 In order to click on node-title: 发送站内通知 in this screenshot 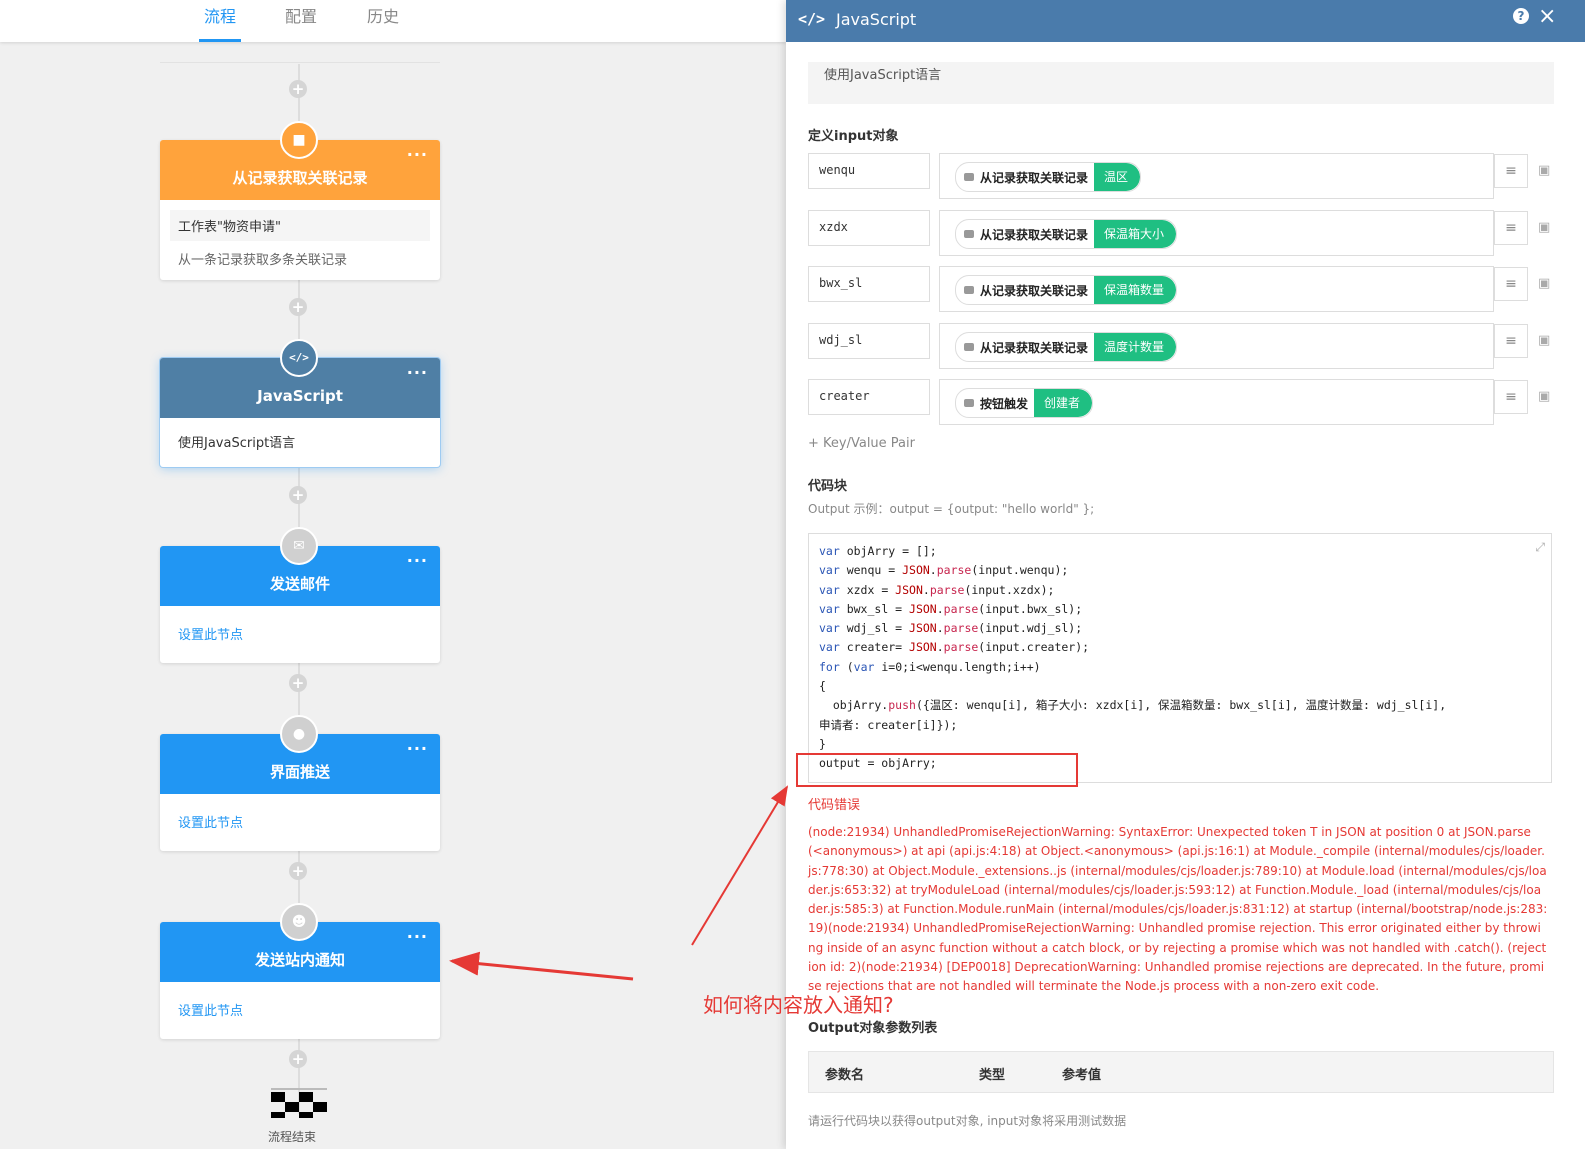, I will do `click(299, 960)`.